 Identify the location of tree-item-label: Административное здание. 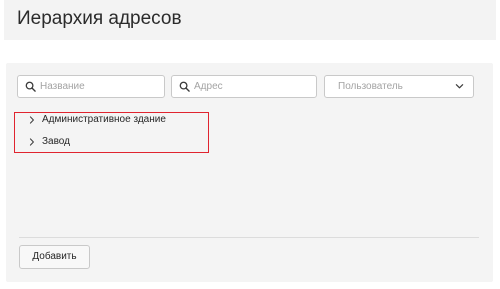
(104, 119).